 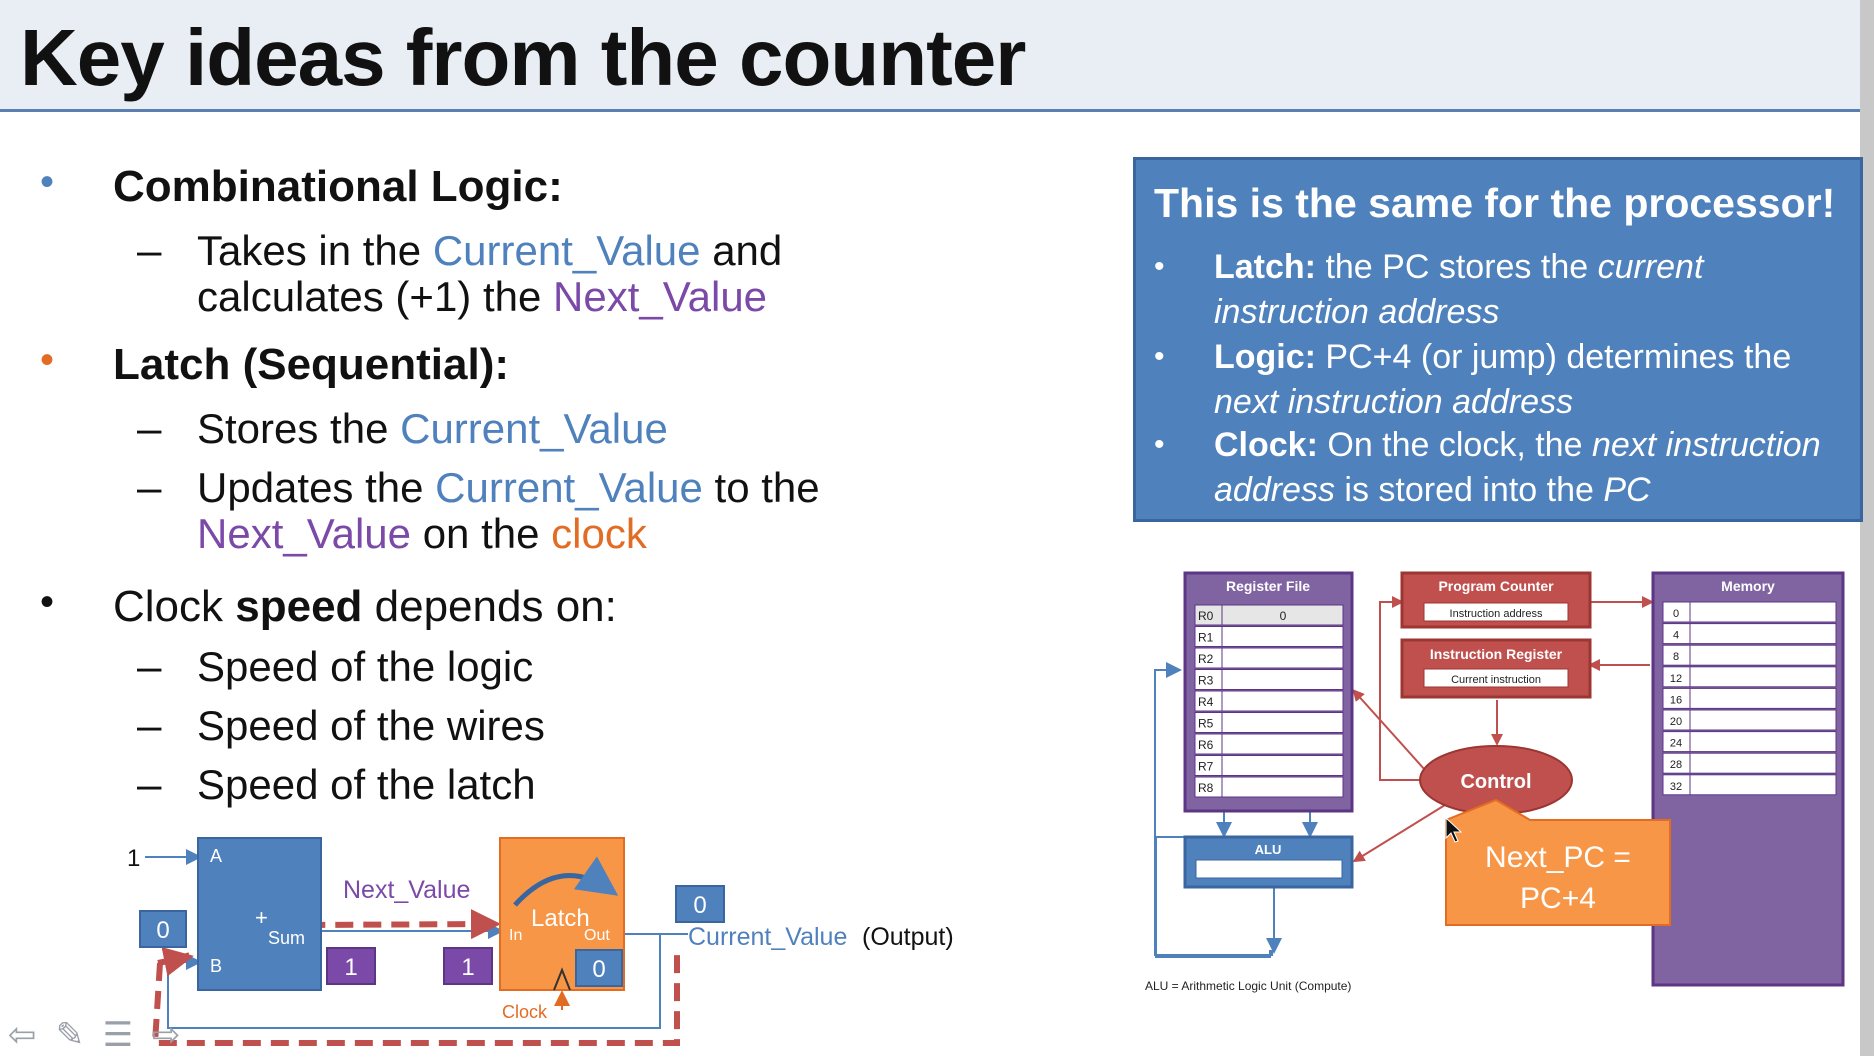 I want to click on control-to-register-wire, so click(x=1389, y=730).